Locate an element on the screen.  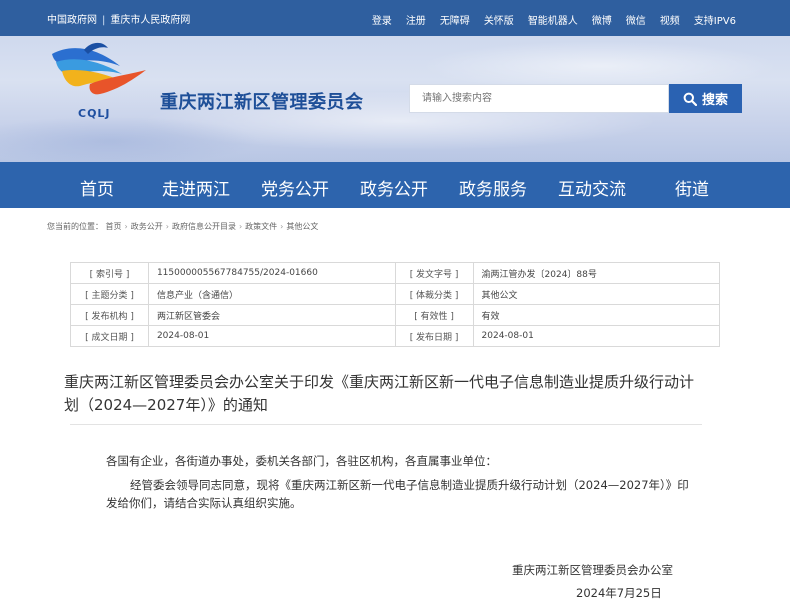
info-key: [ 体裁分类 ] is located at coordinates (434, 294).